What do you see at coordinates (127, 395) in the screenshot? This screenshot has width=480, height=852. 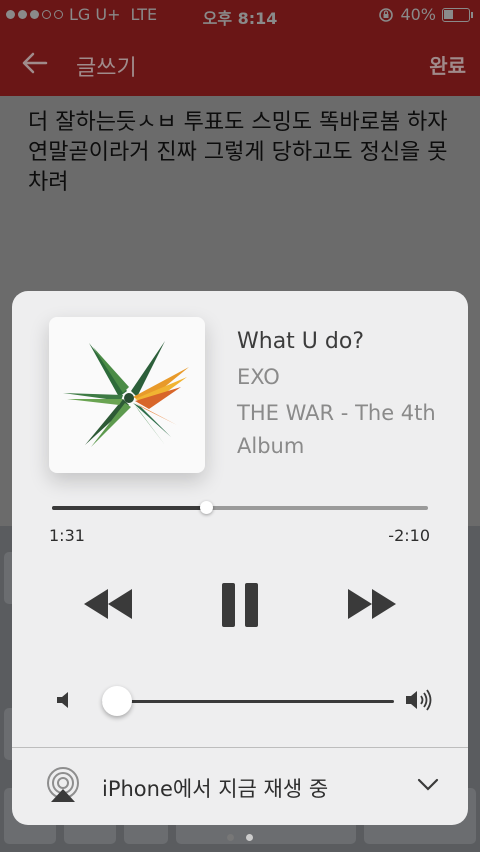 I see `album-art` at bounding box center [127, 395].